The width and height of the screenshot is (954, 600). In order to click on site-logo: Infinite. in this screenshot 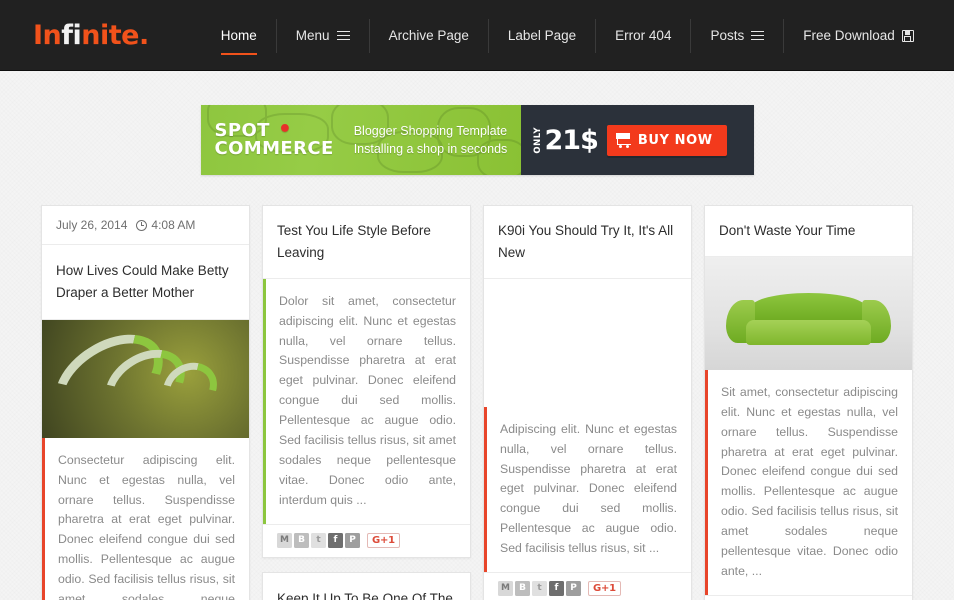, I will do `click(91, 35)`.